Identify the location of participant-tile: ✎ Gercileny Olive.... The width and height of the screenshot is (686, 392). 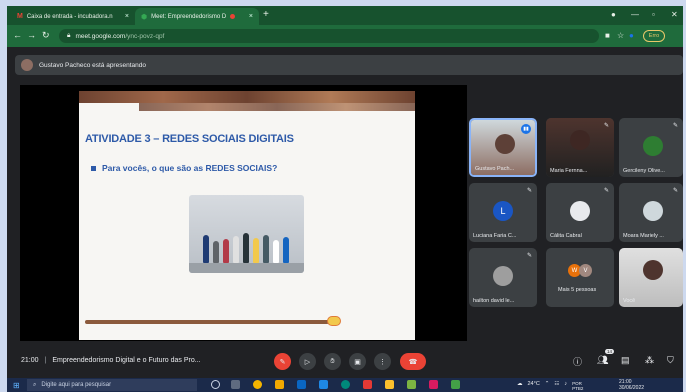
(651, 147).